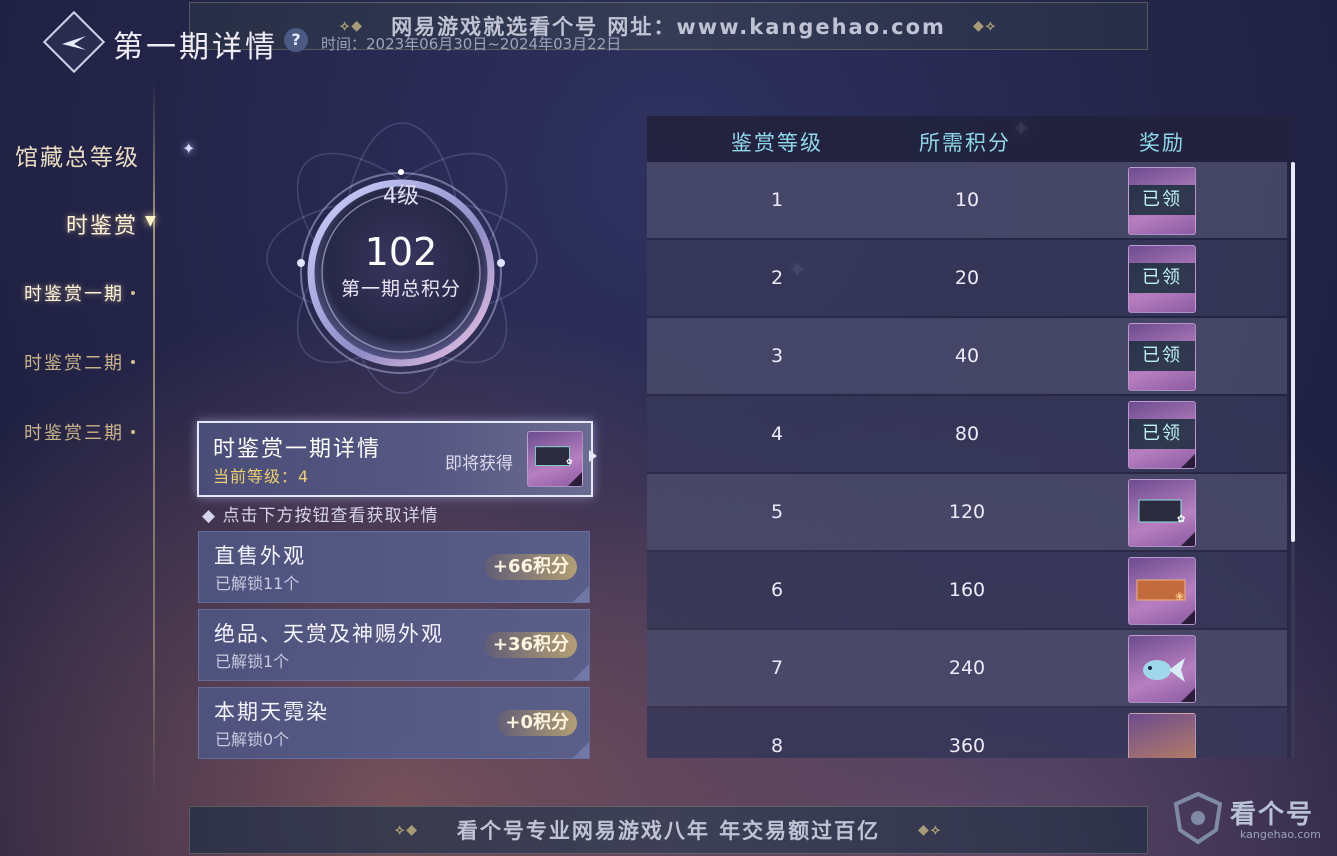 This screenshot has width=1337, height=856. I want to click on category-unlocked: 已解锁11个, so click(257, 583).